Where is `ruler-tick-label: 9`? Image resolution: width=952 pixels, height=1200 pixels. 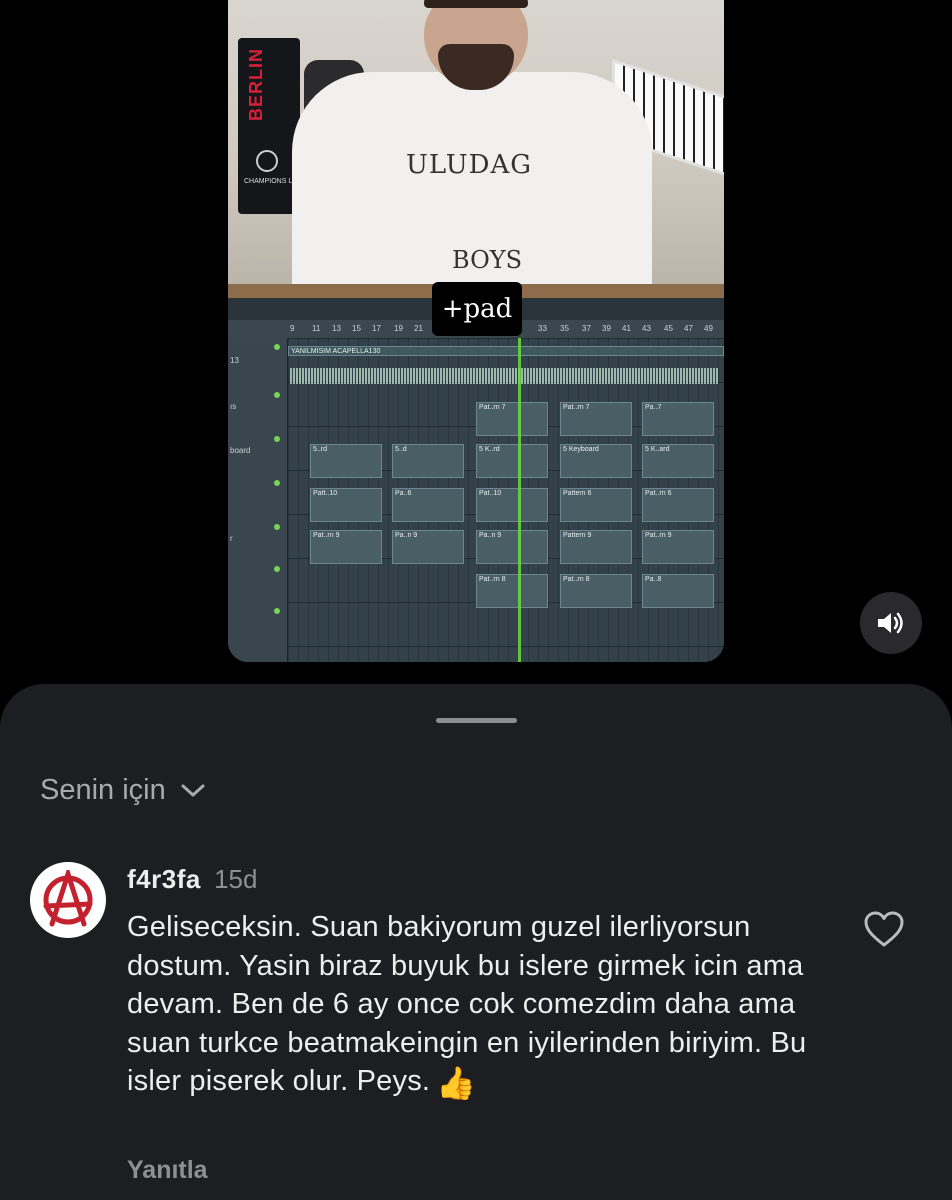
ruler-tick-label: 9 is located at coordinates (292, 328).